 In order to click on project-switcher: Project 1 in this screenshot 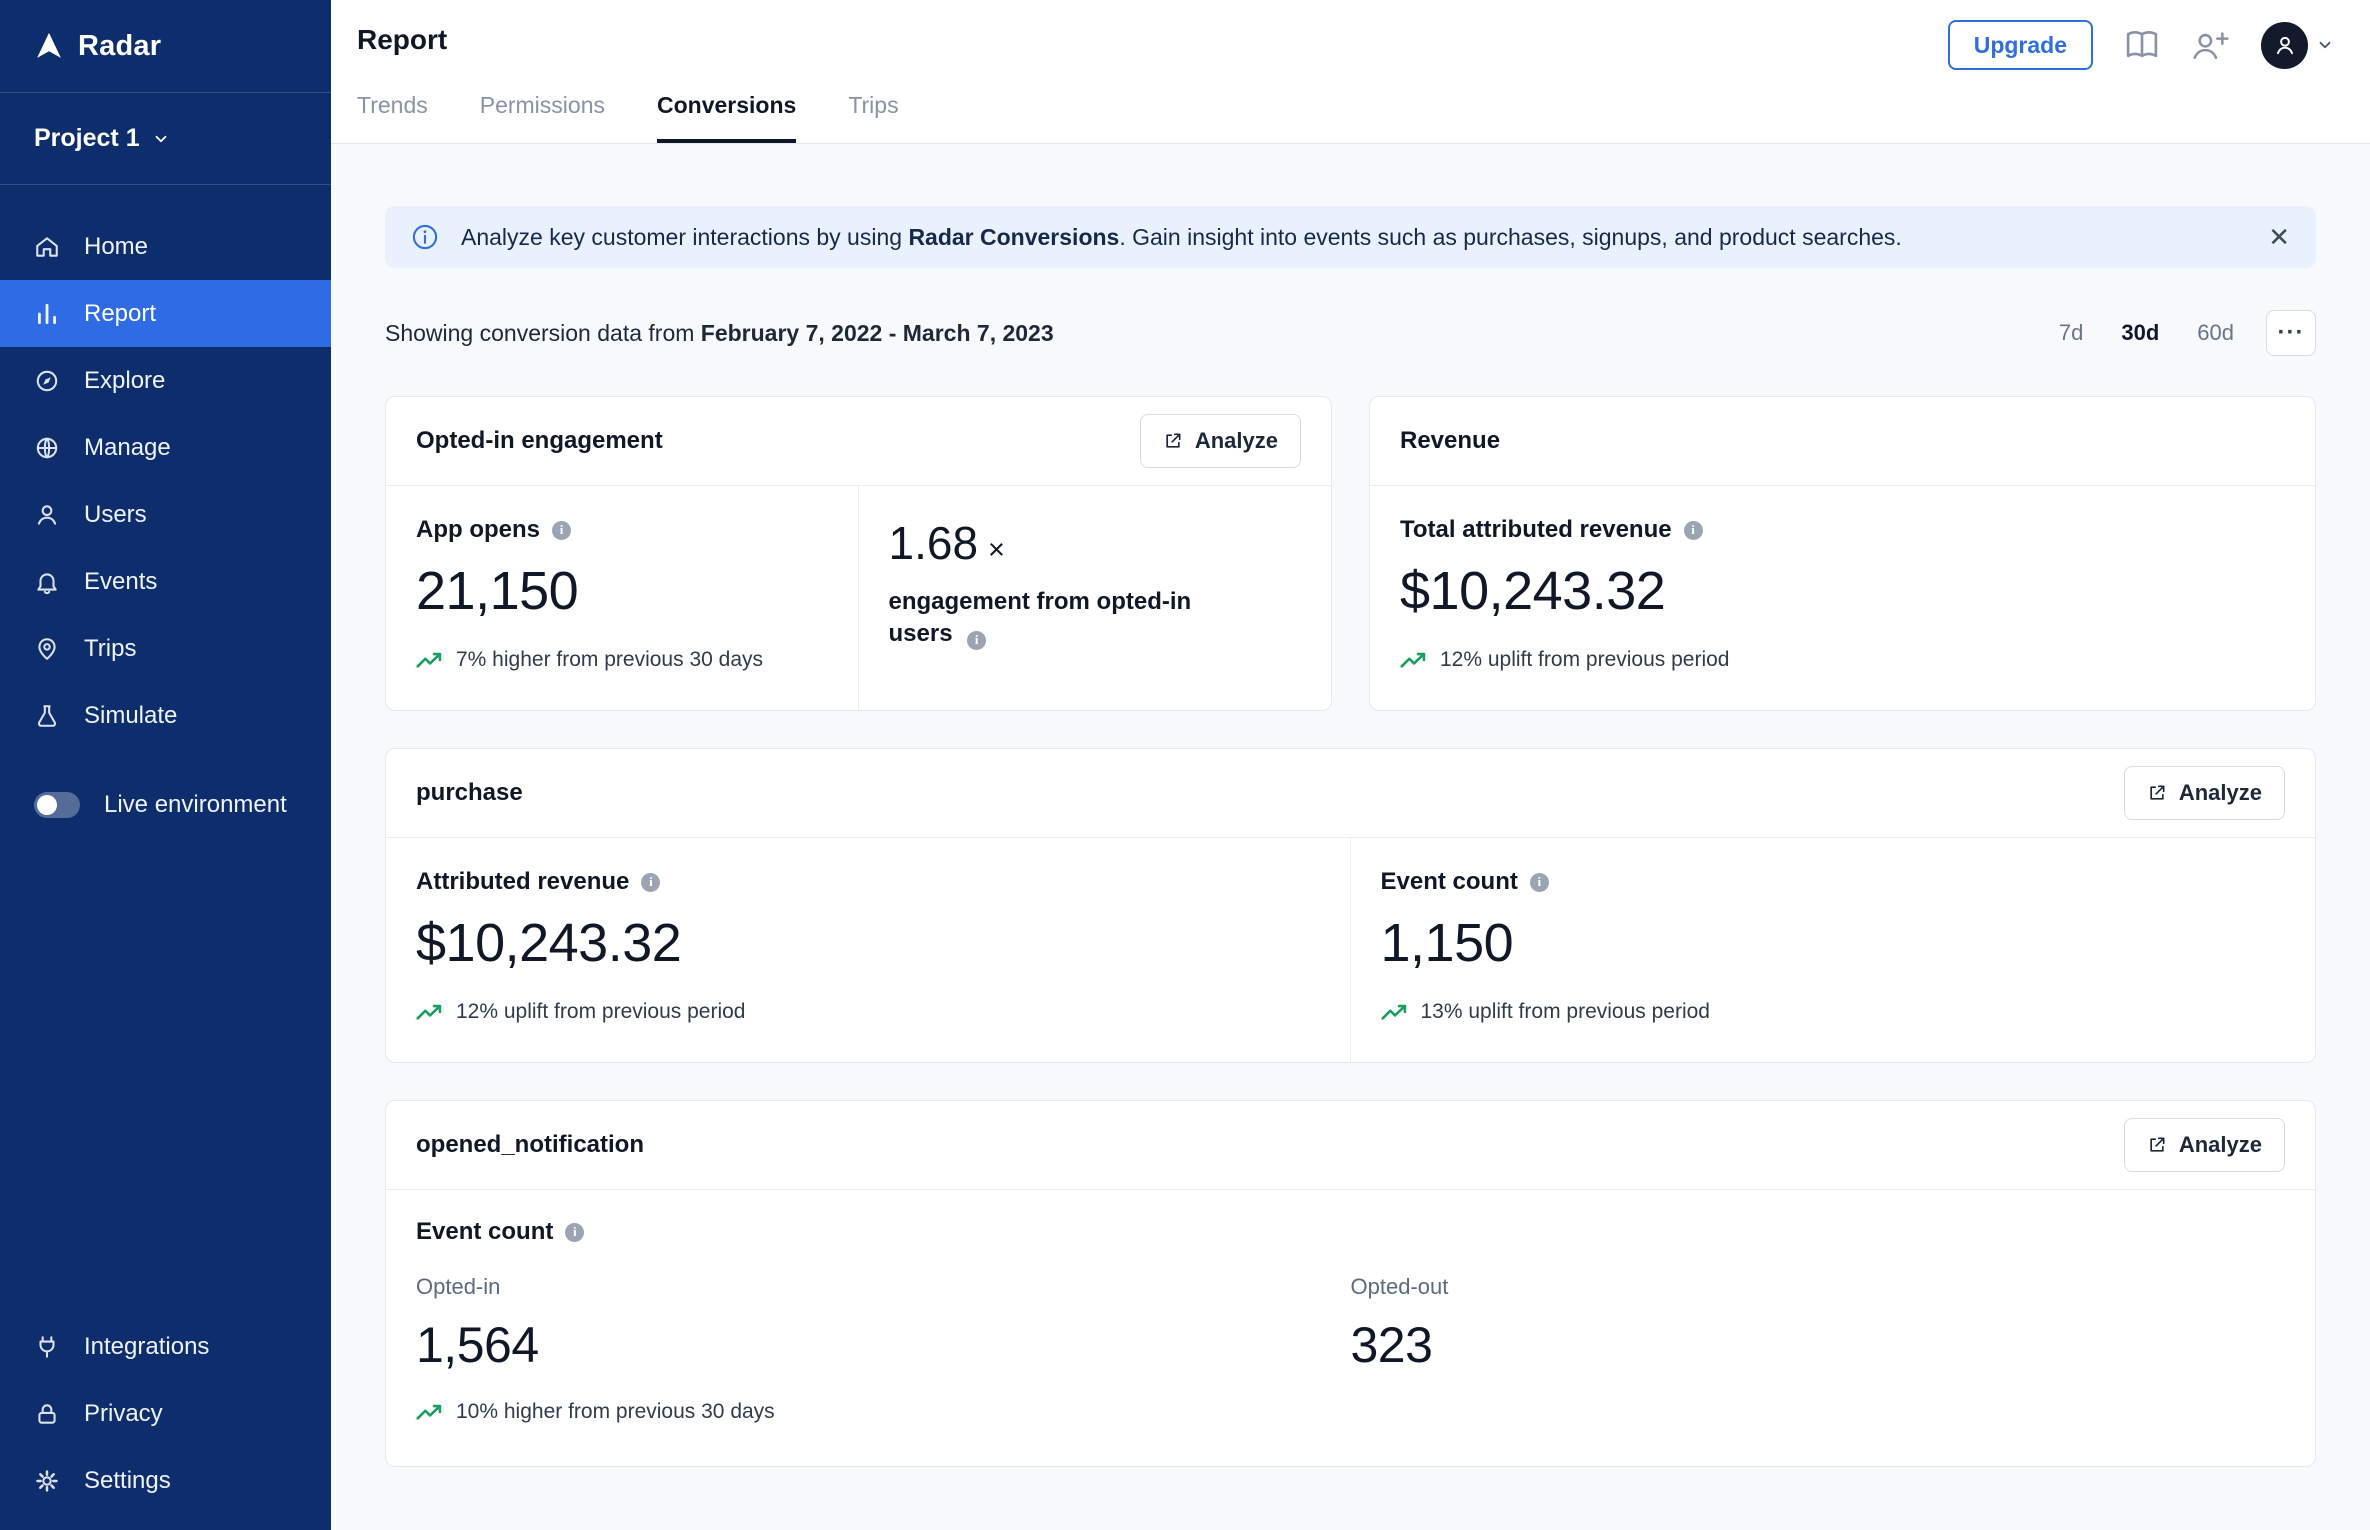, I will do `click(165, 138)`.